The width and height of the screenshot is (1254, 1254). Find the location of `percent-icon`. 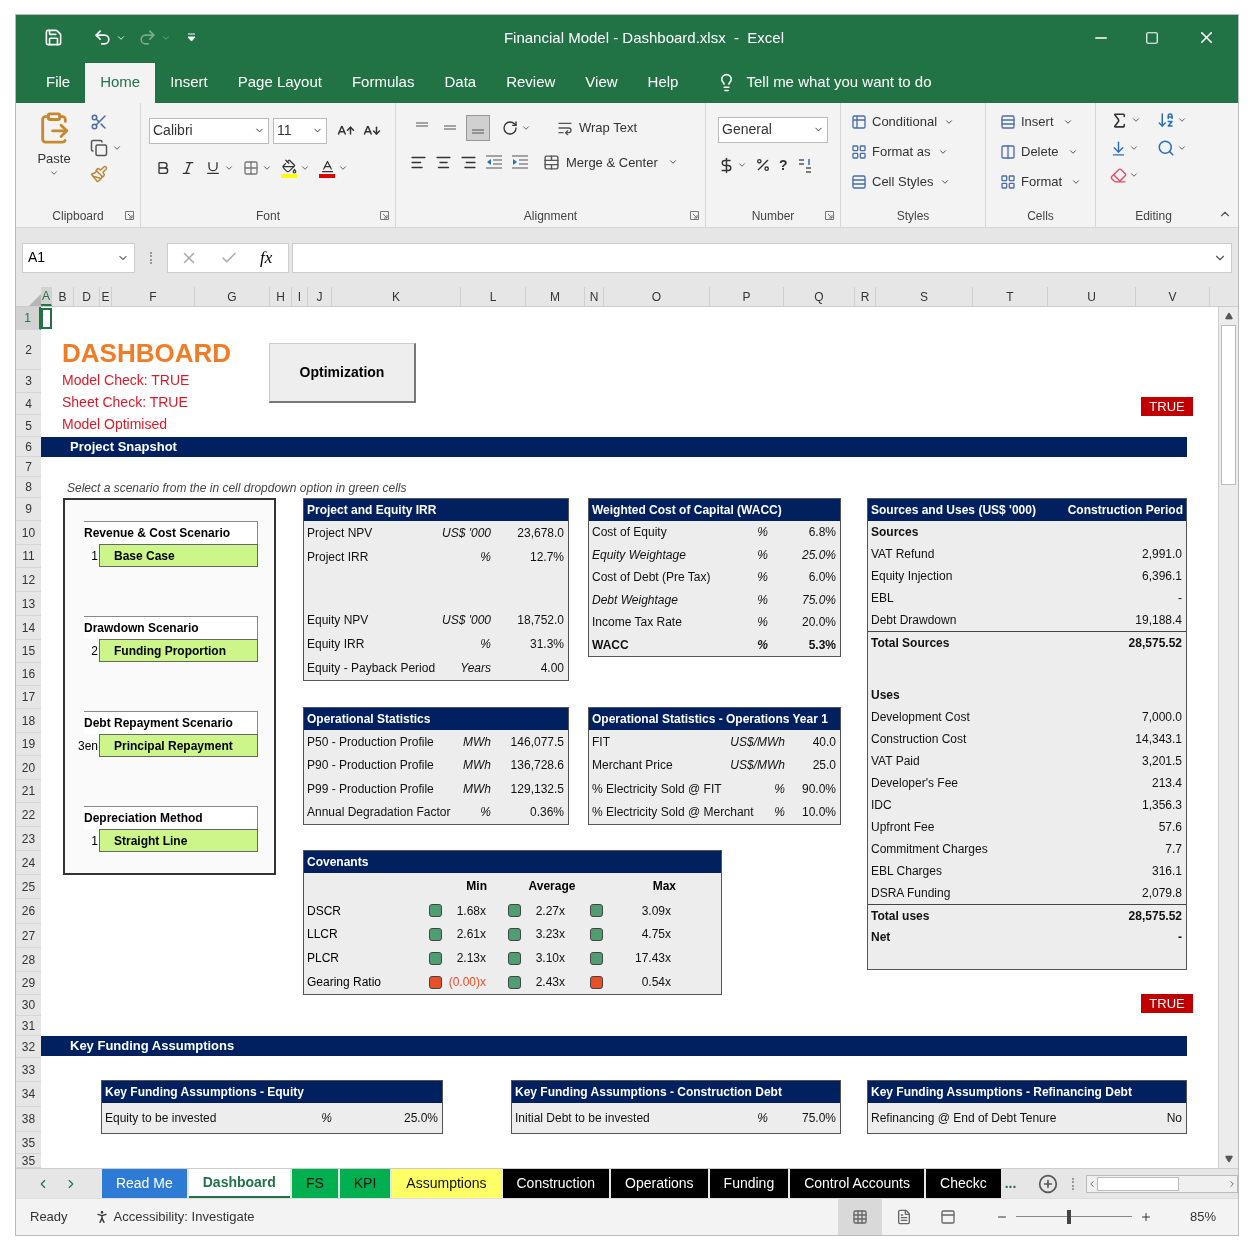

percent-icon is located at coordinates (763, 165).